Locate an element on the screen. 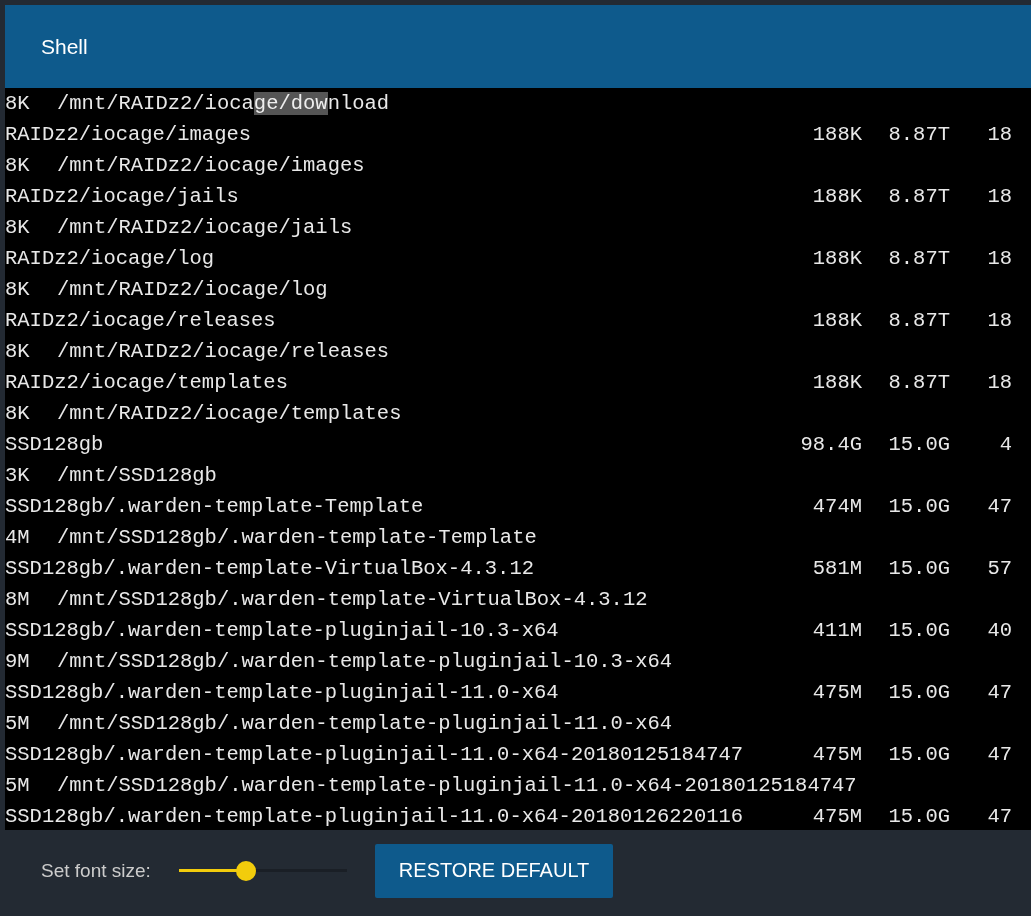  size-value: 3K is located at coordinates (18, 476).